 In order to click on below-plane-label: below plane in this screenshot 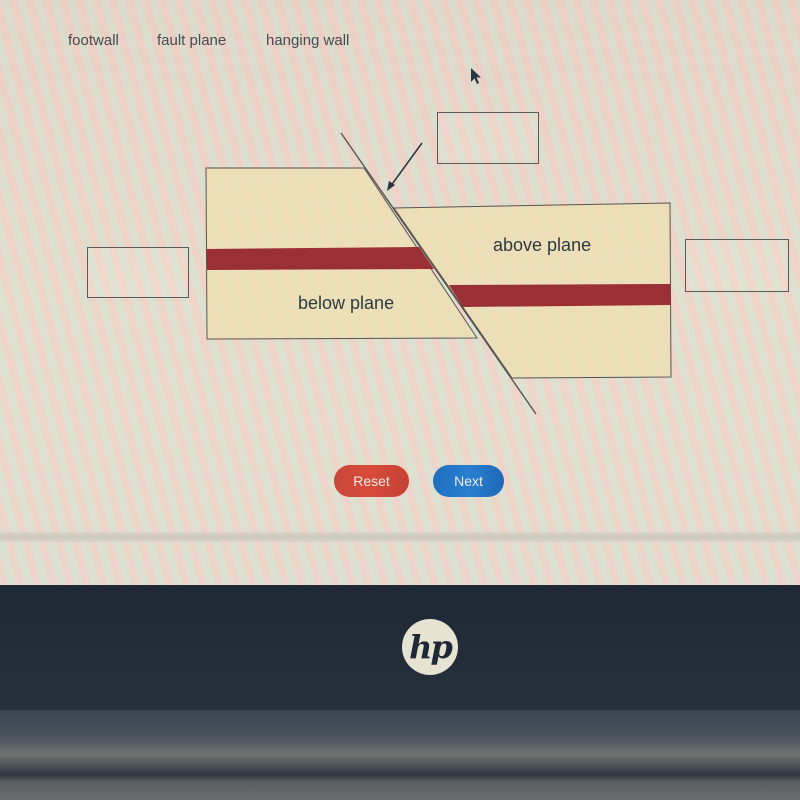, I will do `click(346, 303)`.